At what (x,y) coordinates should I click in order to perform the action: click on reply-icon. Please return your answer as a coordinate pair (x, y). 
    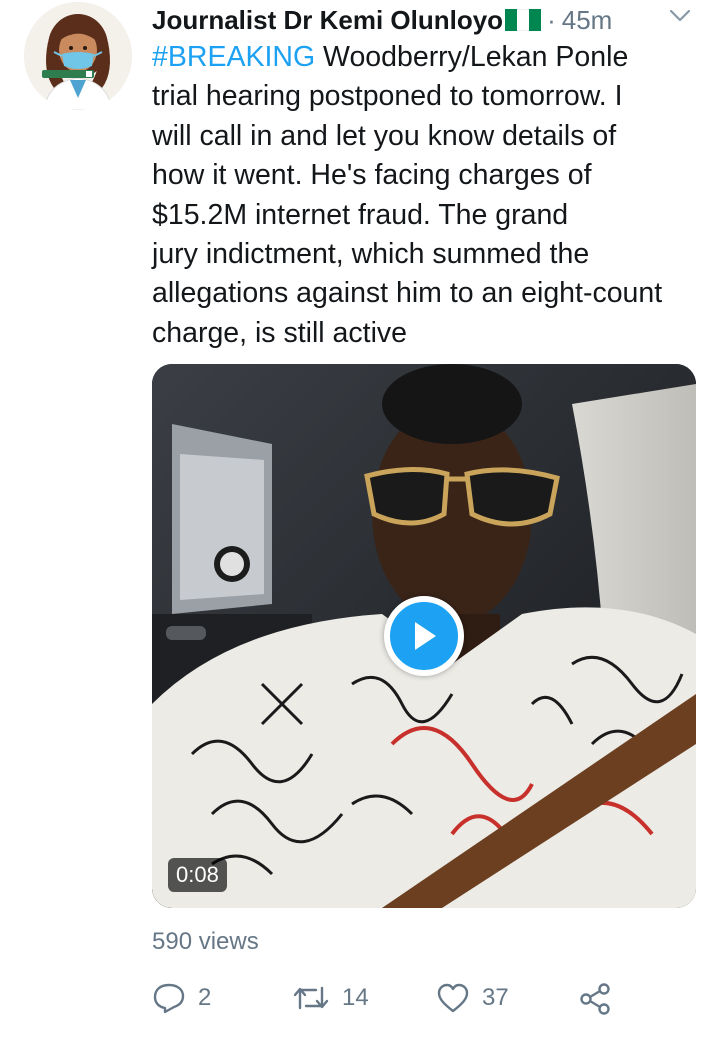
    Looking at the image, I should click on (169, 998).